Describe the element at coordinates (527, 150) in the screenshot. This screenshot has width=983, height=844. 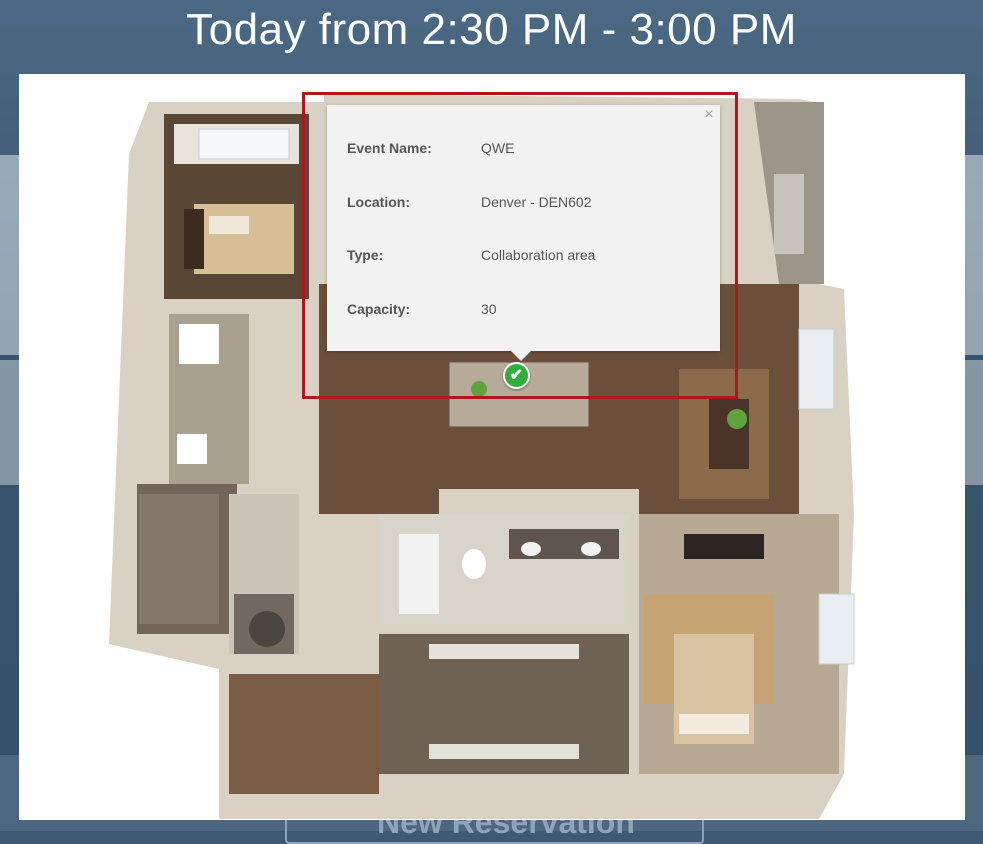
I see `event-name-row: Event Name: QWE` at that location.